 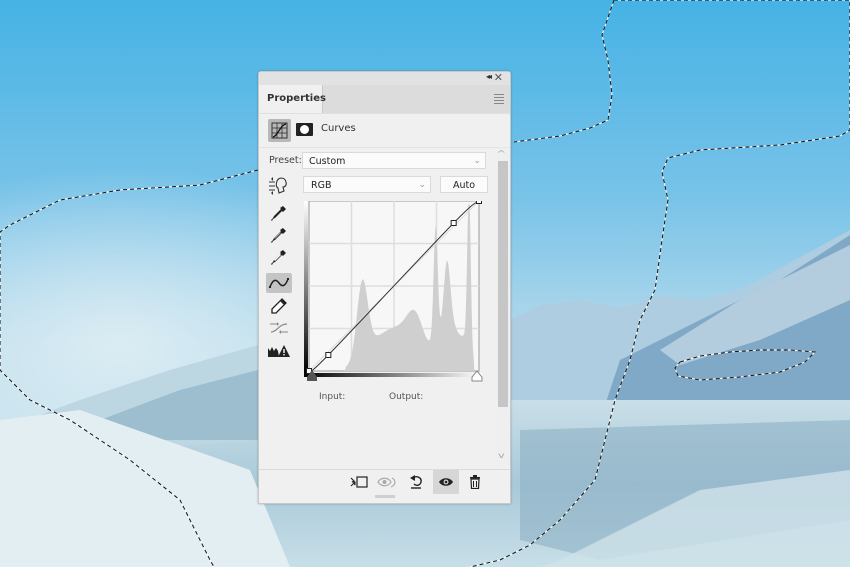 What do you see at coordinates (498, 77) in the screenshot?
I see `close-panel-icon: ✕` at bounding box center [498, 77].